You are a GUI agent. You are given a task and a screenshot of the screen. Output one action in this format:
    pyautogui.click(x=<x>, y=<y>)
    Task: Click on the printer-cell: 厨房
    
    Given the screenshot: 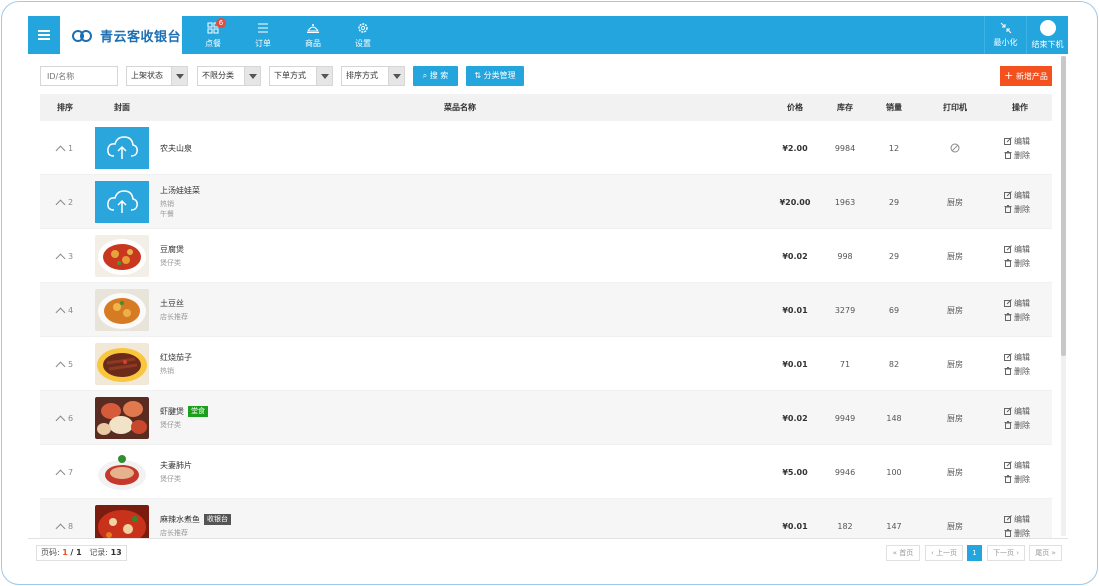 What is the action you would take?
    pyautogui.click(x=955, y=310)
    